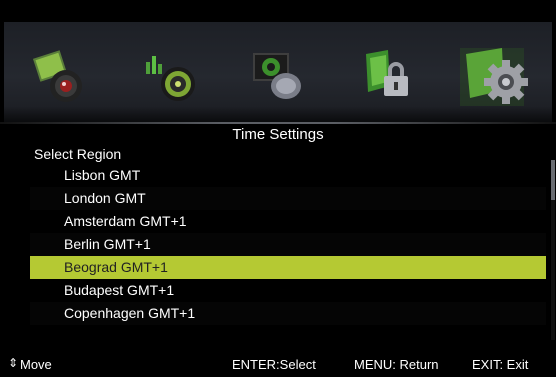  I want to click on icon-bar-shadow, so click(278, 114).